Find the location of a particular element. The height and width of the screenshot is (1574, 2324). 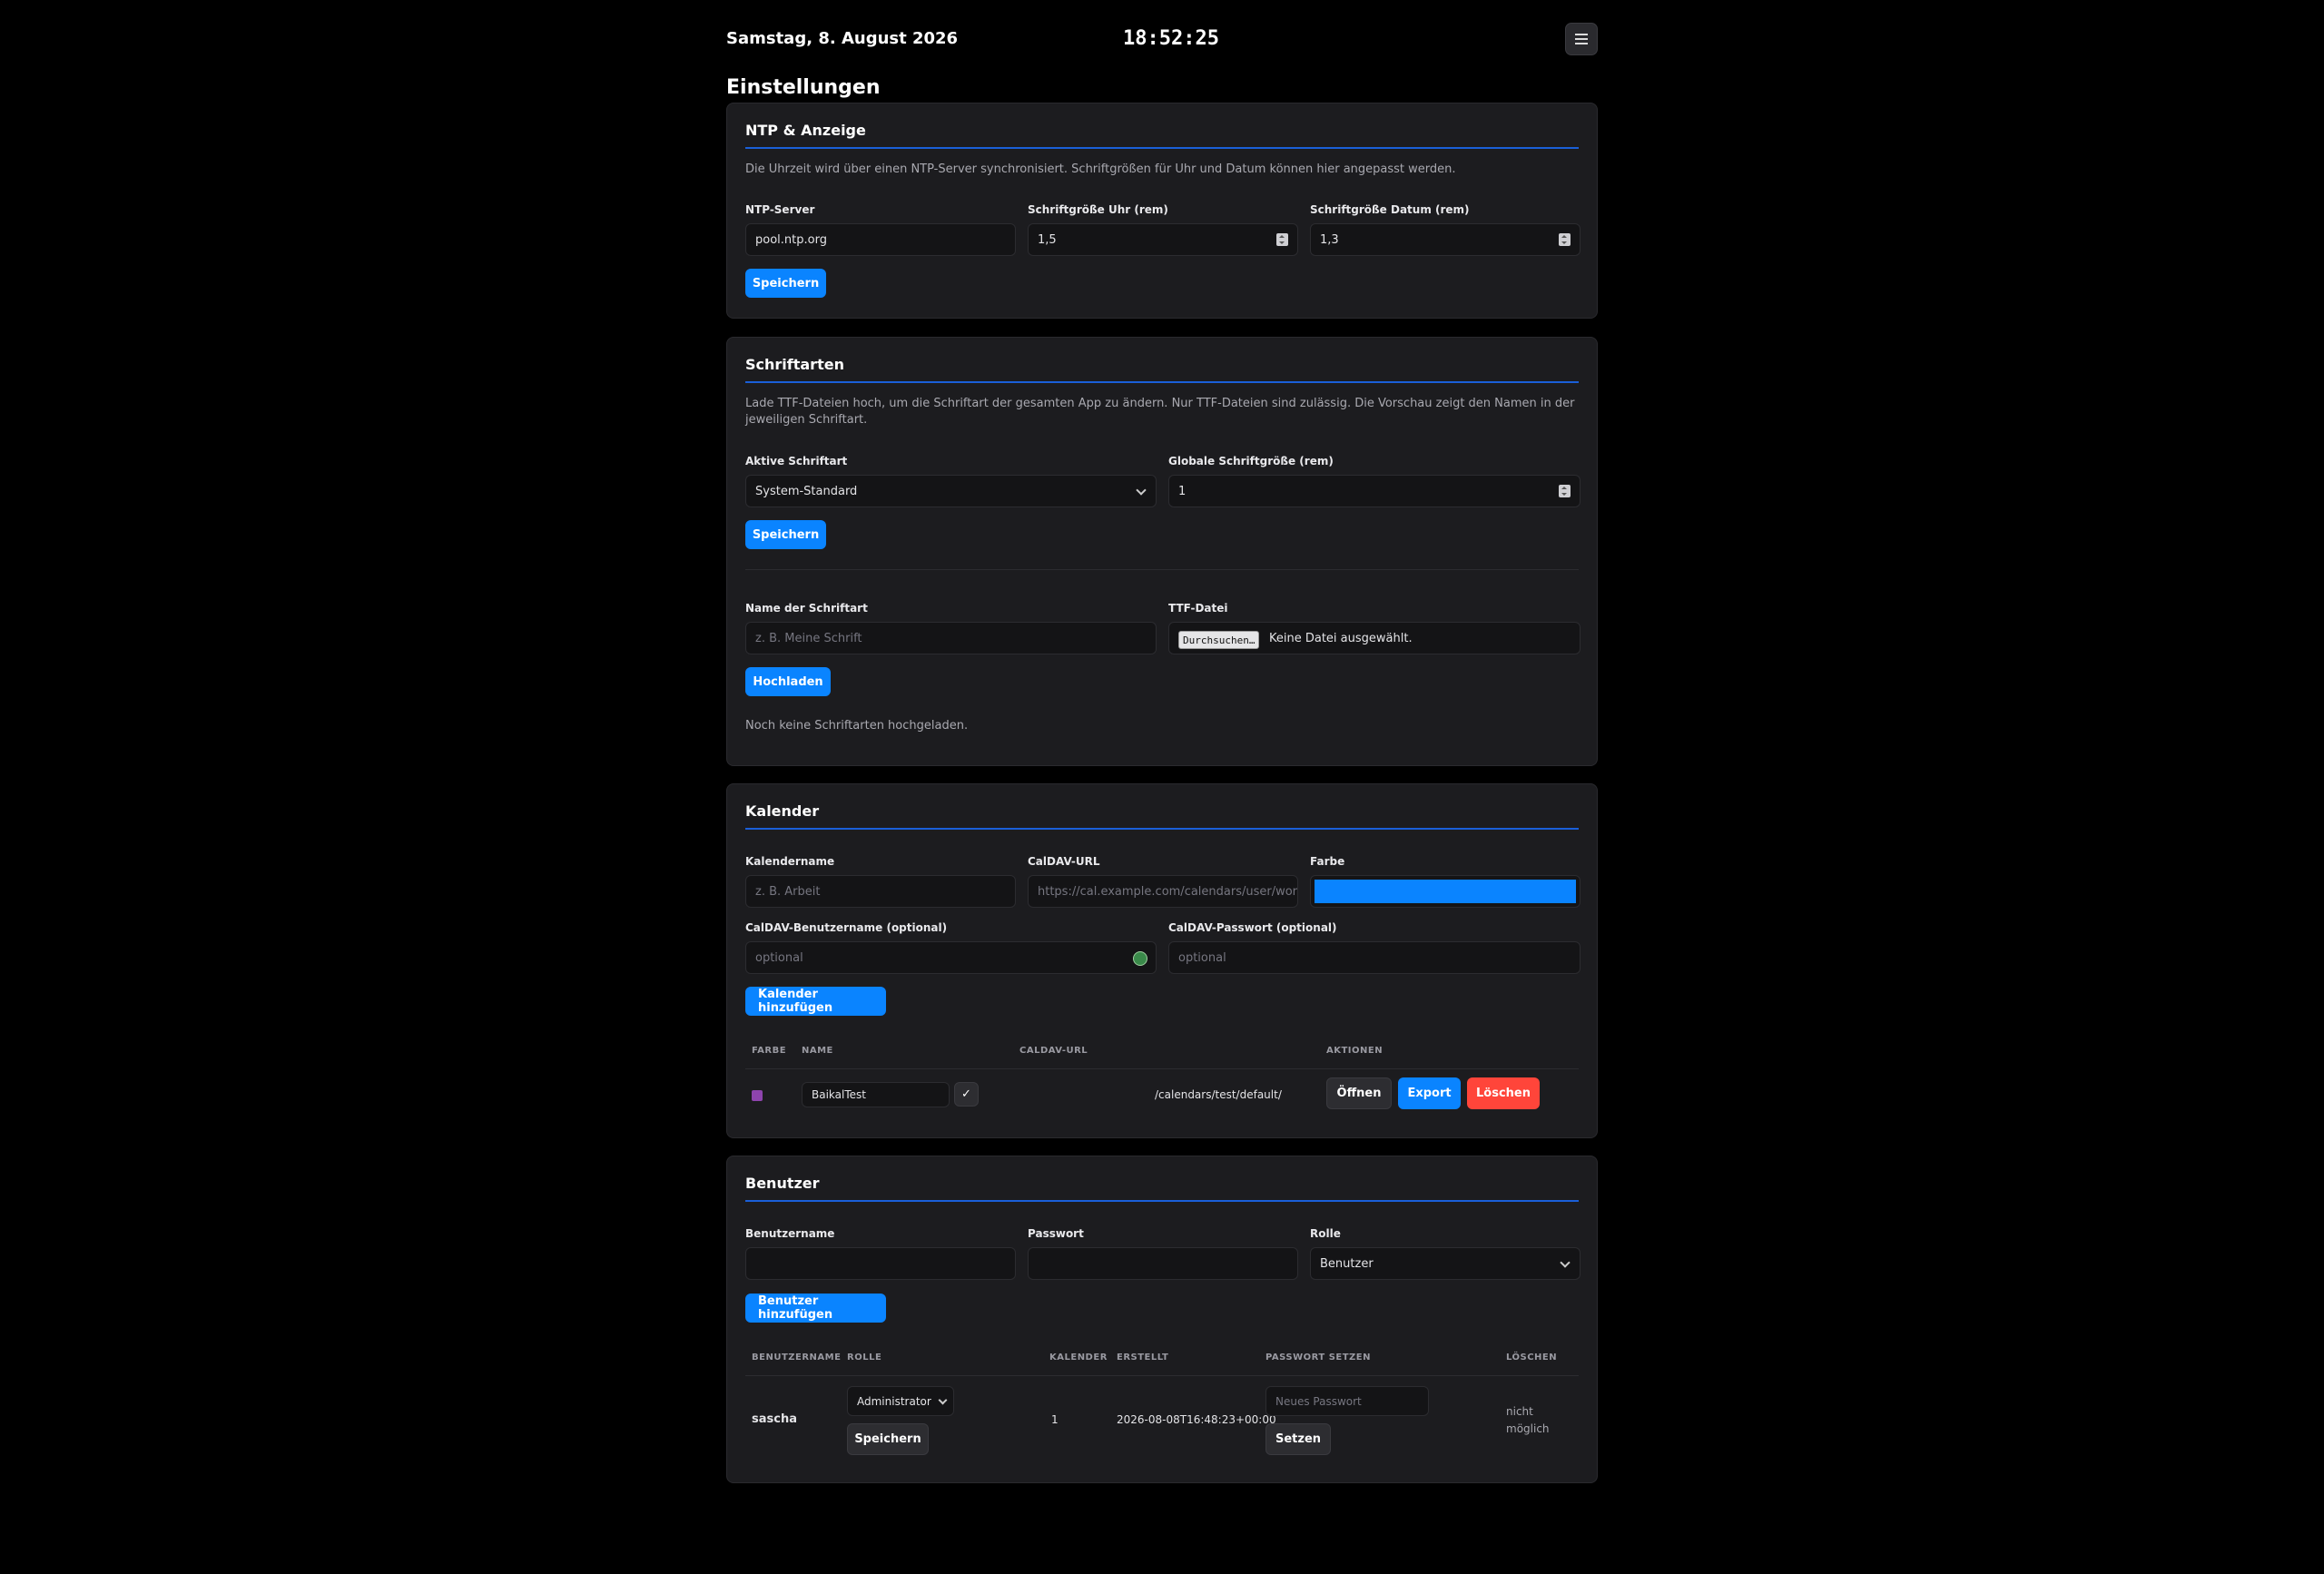

role-select: Benutzer is located at coordinates (1445, 1263).